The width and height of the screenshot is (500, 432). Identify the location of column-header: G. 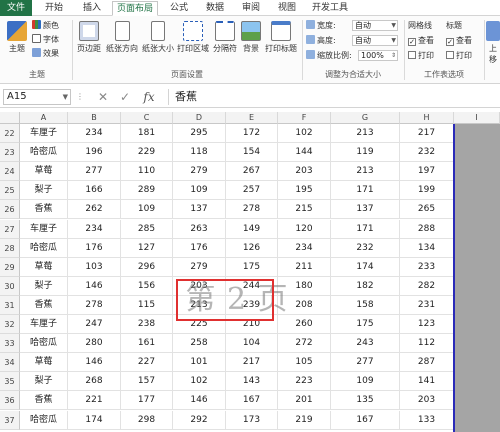
(365, 118).